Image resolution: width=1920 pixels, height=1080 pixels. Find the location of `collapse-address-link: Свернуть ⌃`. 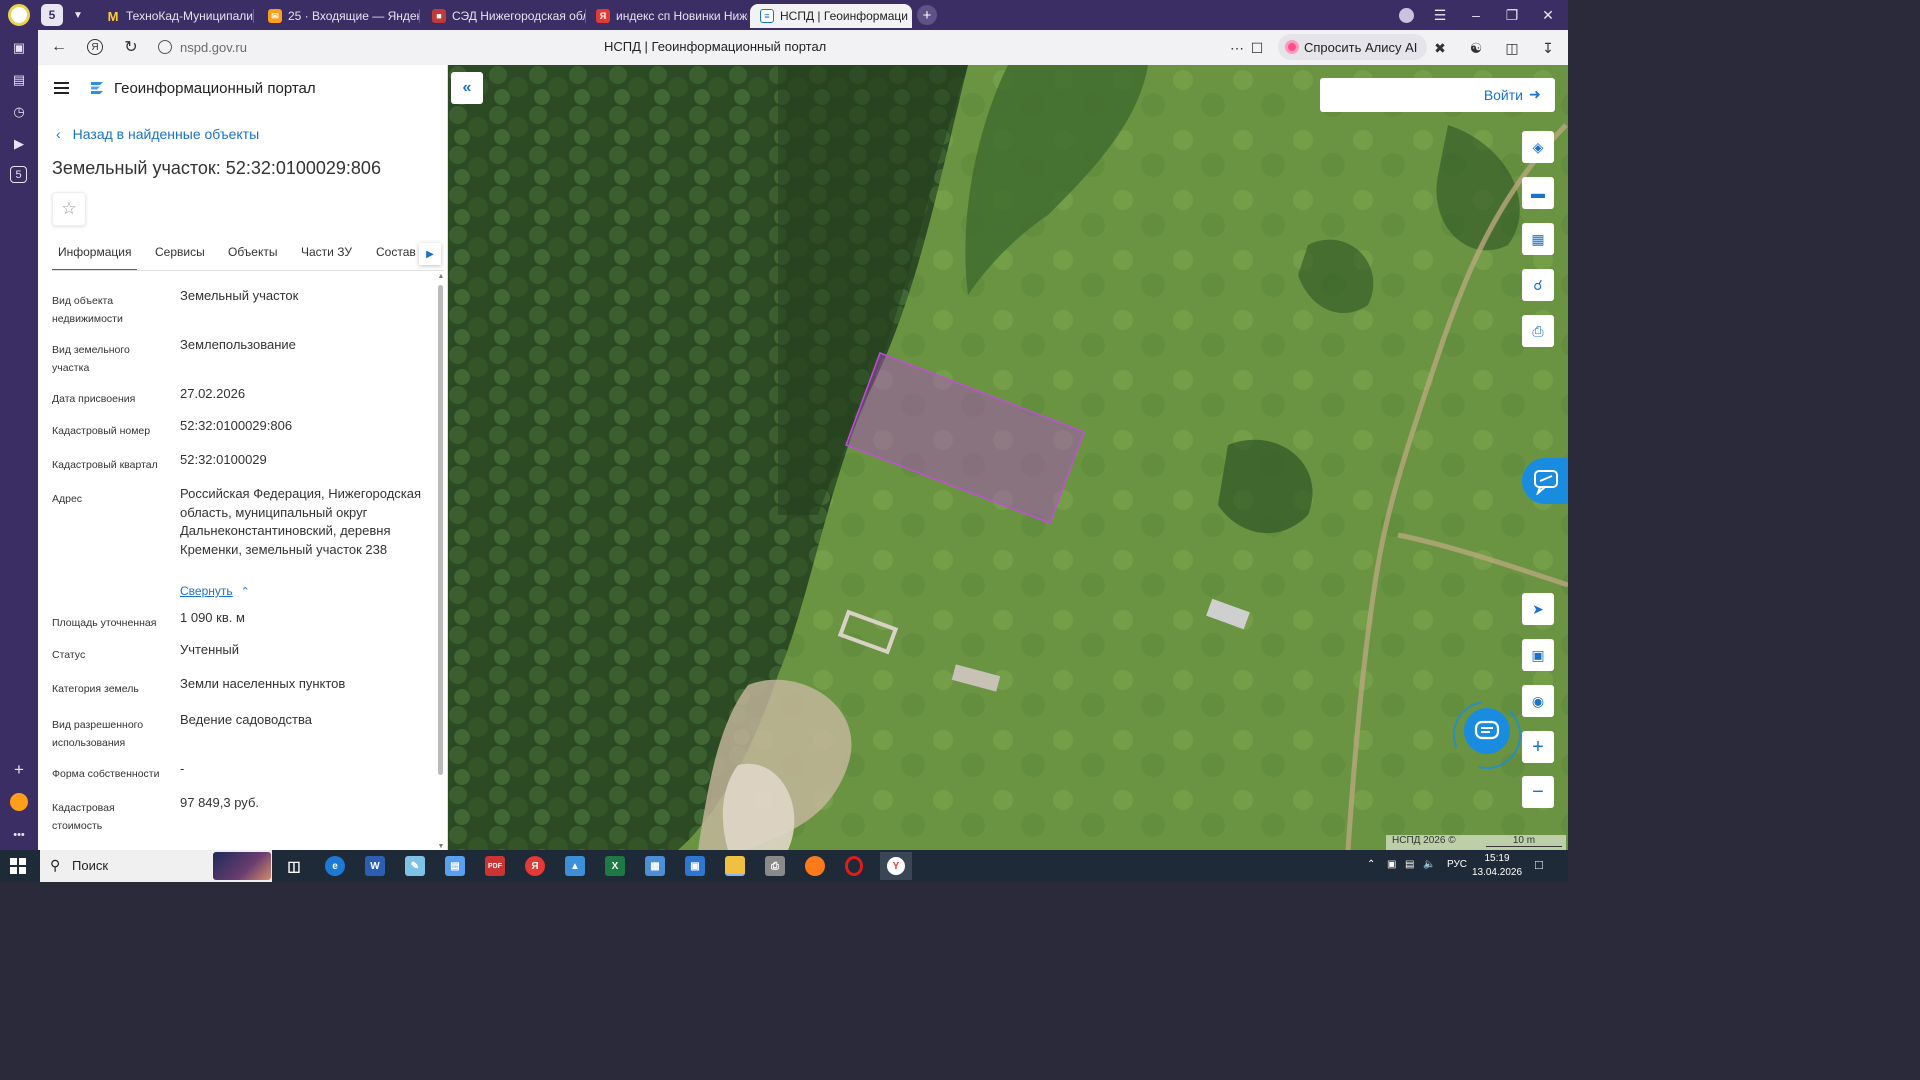

collapse-address-link: Свернуть ⌃ is located at coordinates (215, 591).